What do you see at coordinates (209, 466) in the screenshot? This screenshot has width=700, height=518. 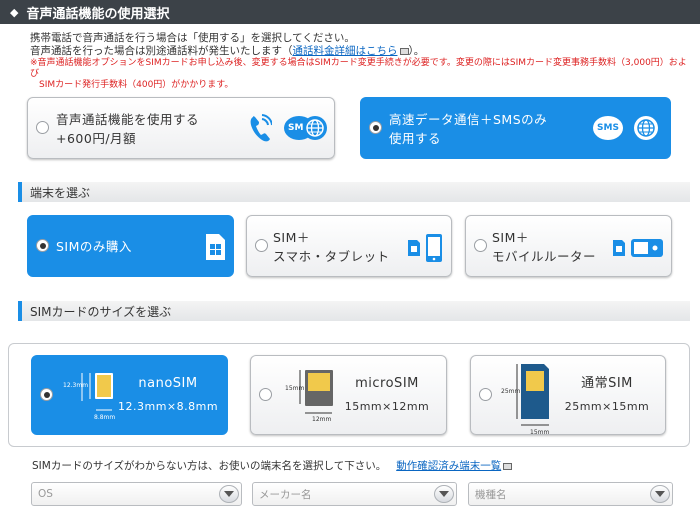 I see `hint-text: SIMカードのサイズがわからない方は、お使いの端末名を選択して下さい。` at bounding box center [209, 466].